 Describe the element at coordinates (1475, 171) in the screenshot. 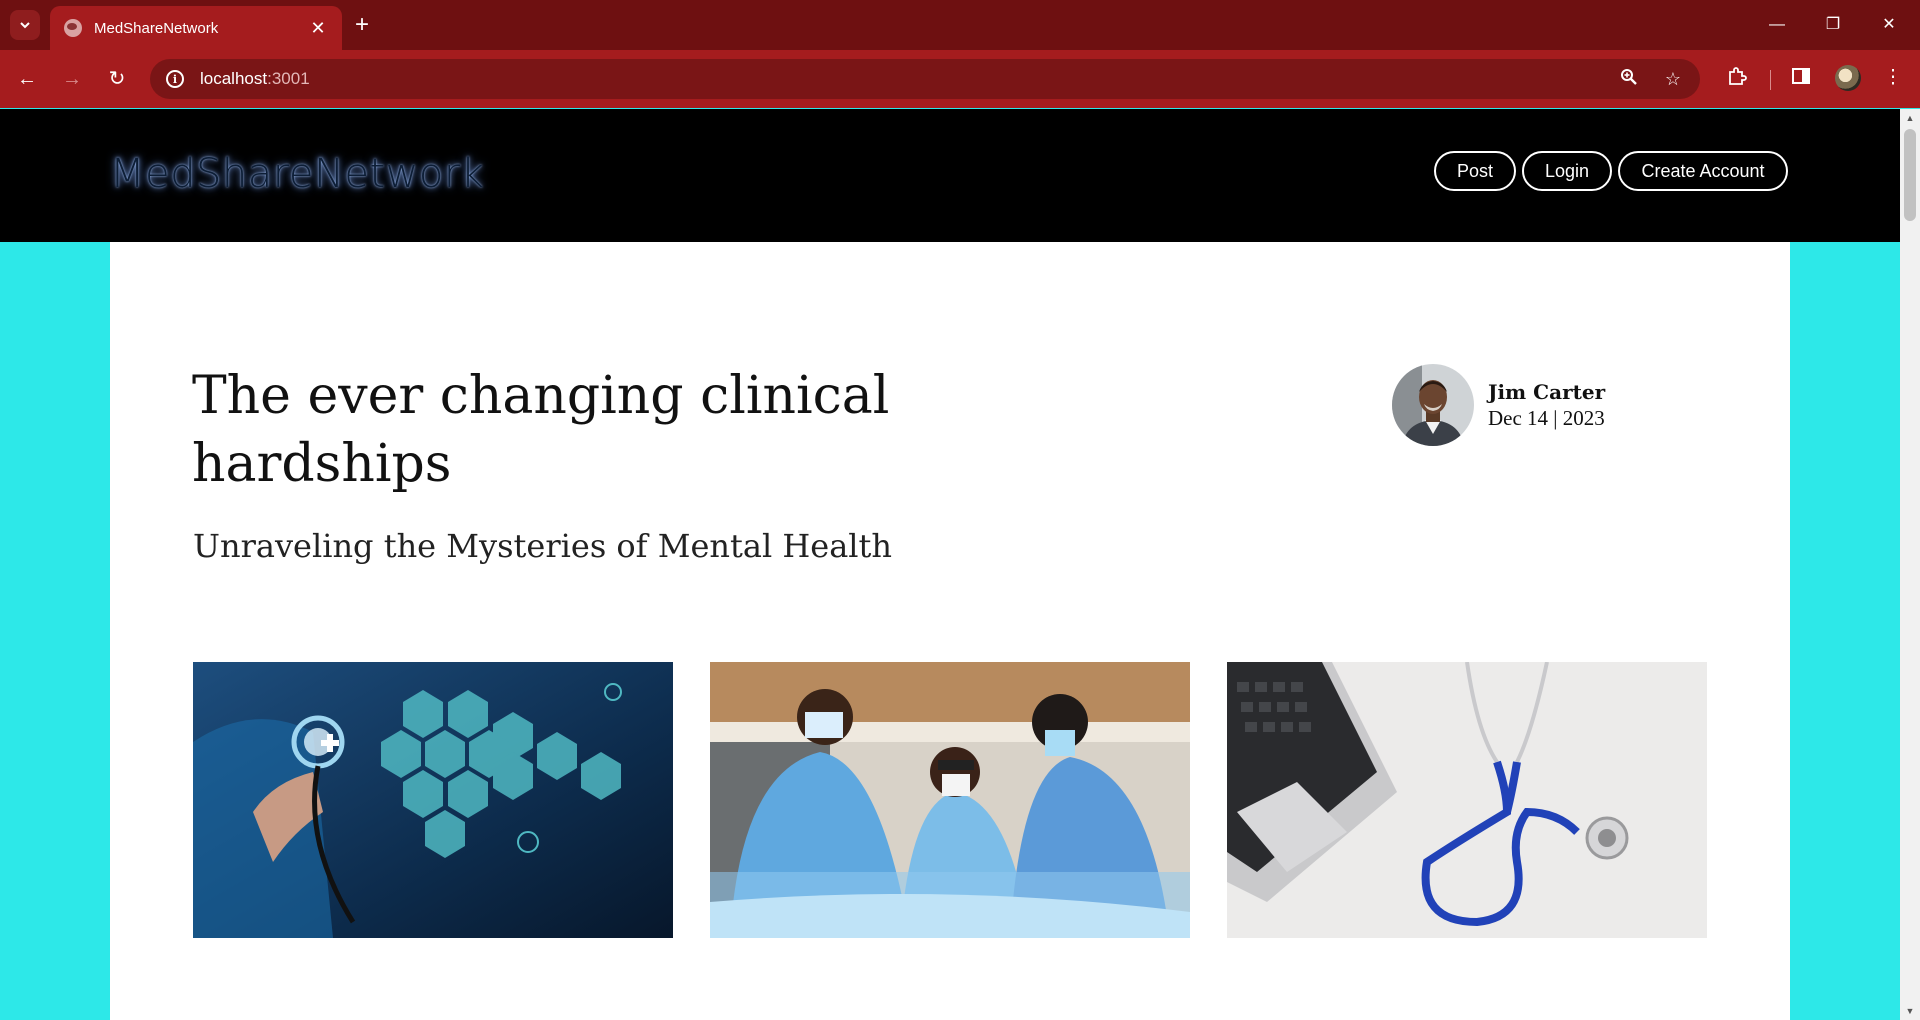

I see `post-button: Post` at that location.